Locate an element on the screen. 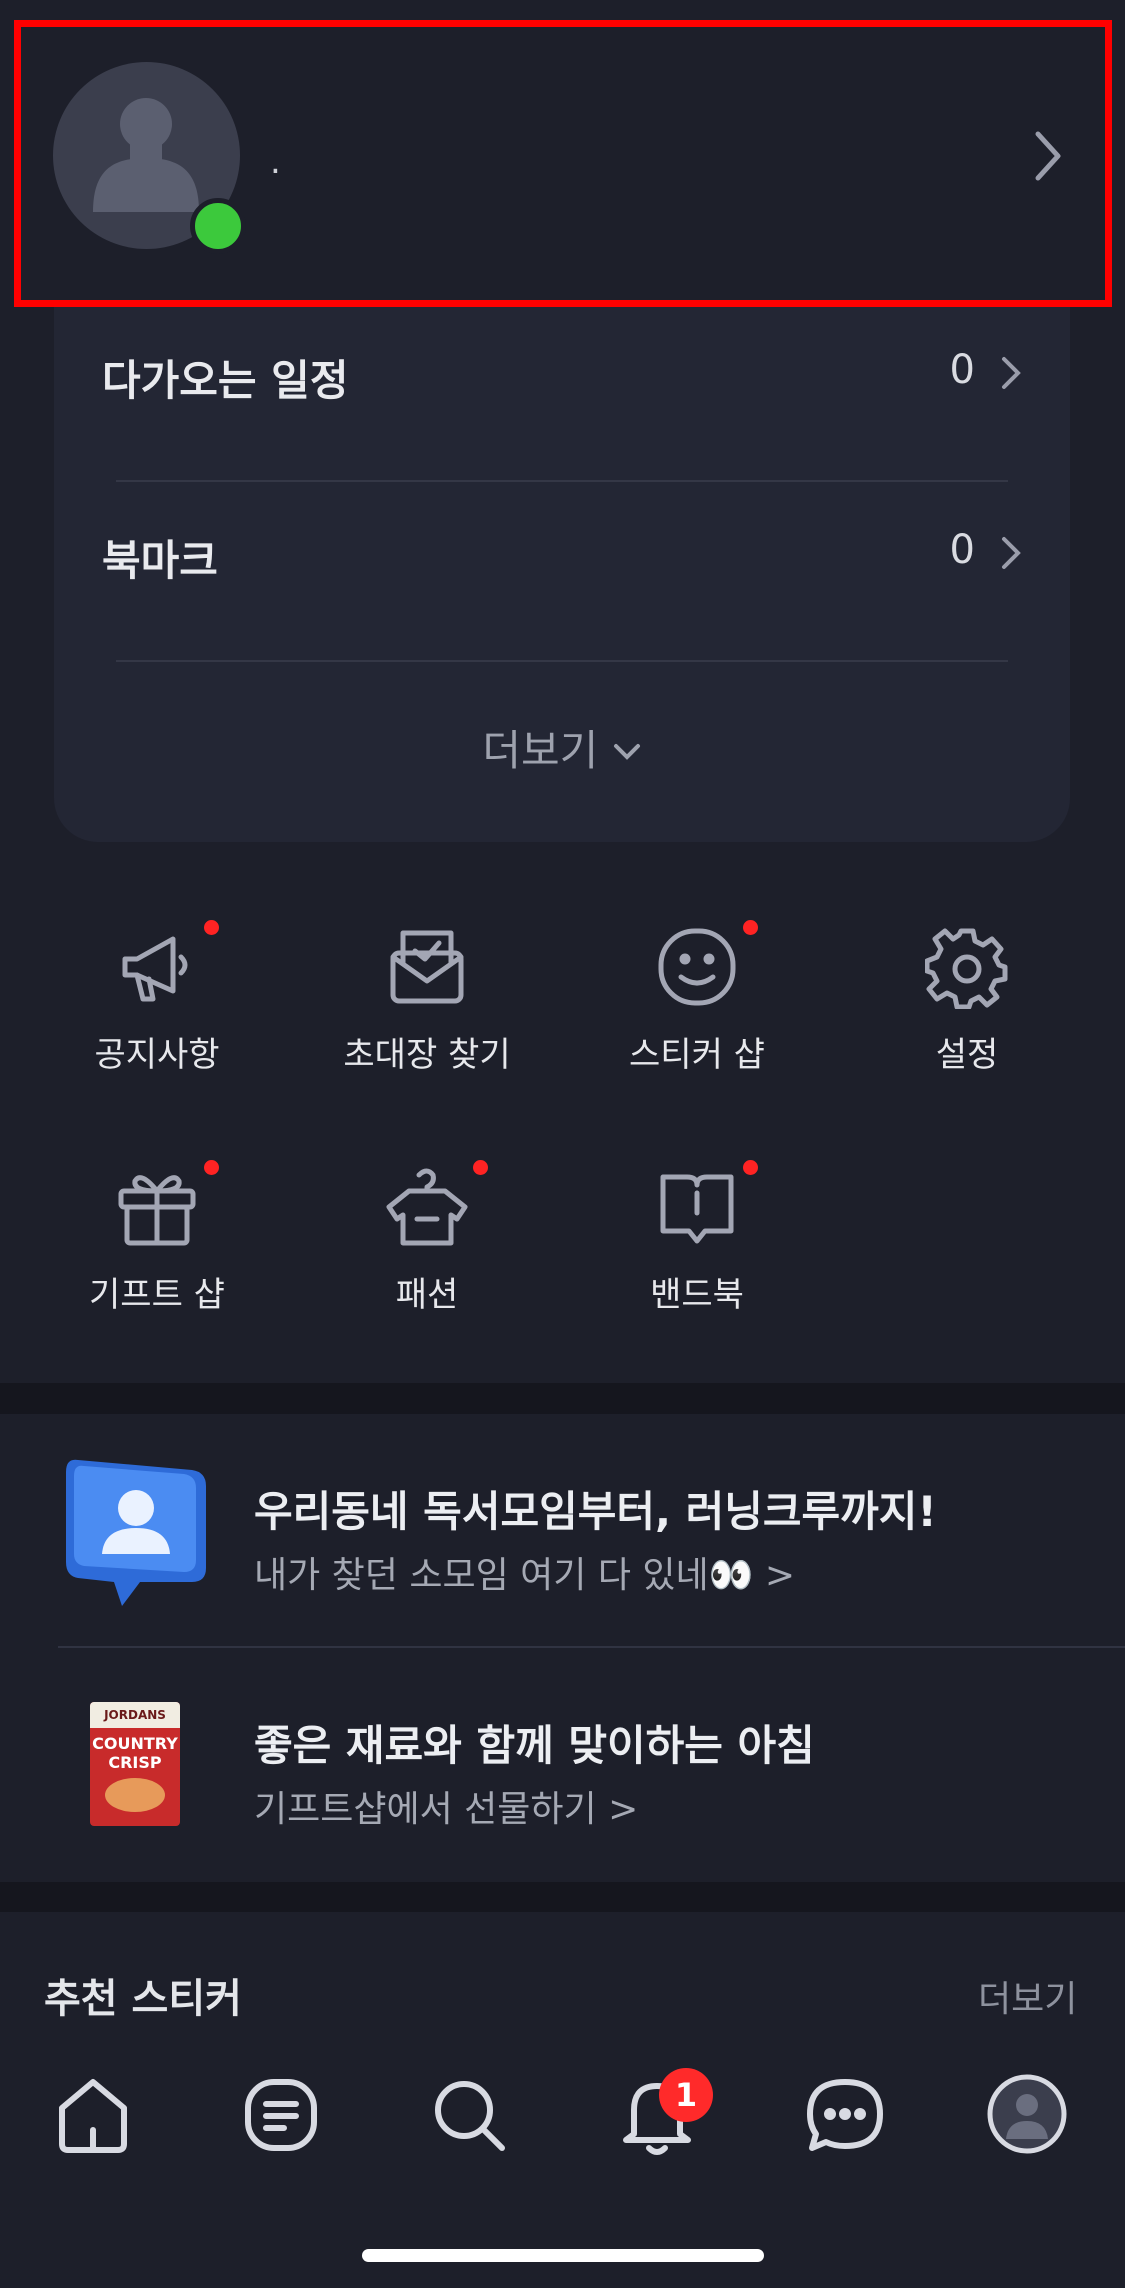 The width and height of the screenshot is (1125, 2288). nav-feed is located at coordinates (281, 2115).